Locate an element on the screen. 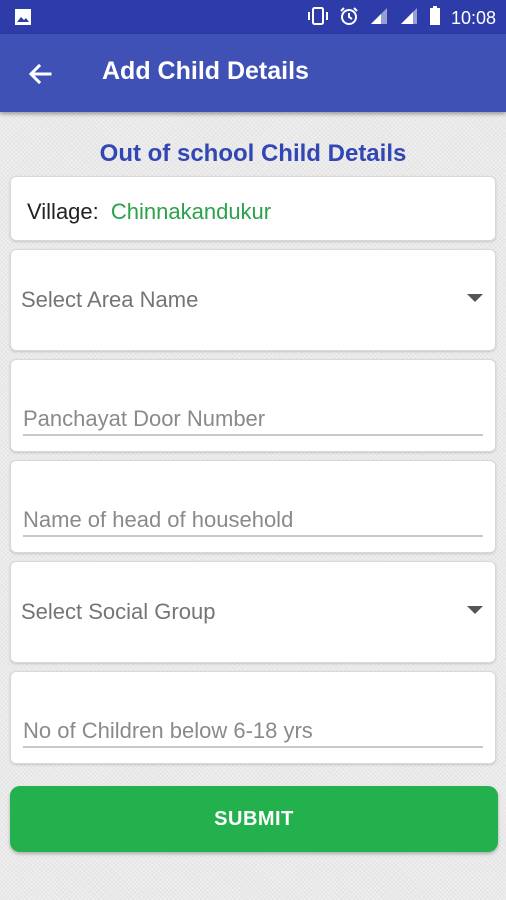 This screenshot has height=900, width=506. children-count-card is located at coordinates (253, 717).